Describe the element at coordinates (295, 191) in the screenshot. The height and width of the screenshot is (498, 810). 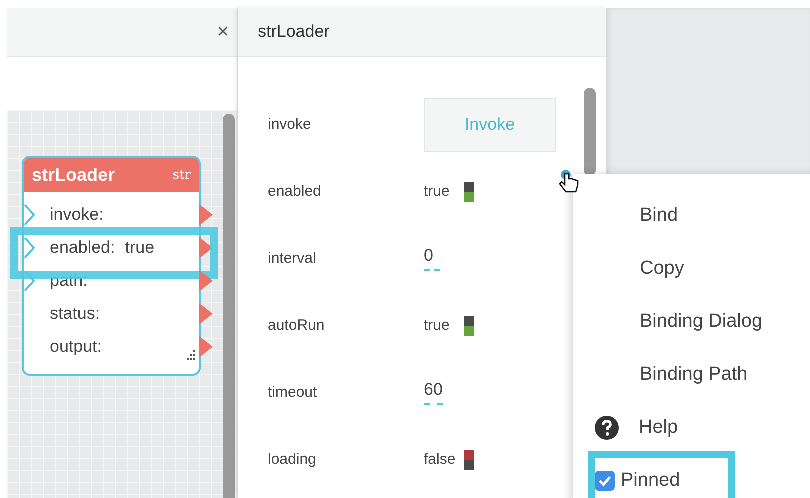
I see `property-label: enabled` at that location.